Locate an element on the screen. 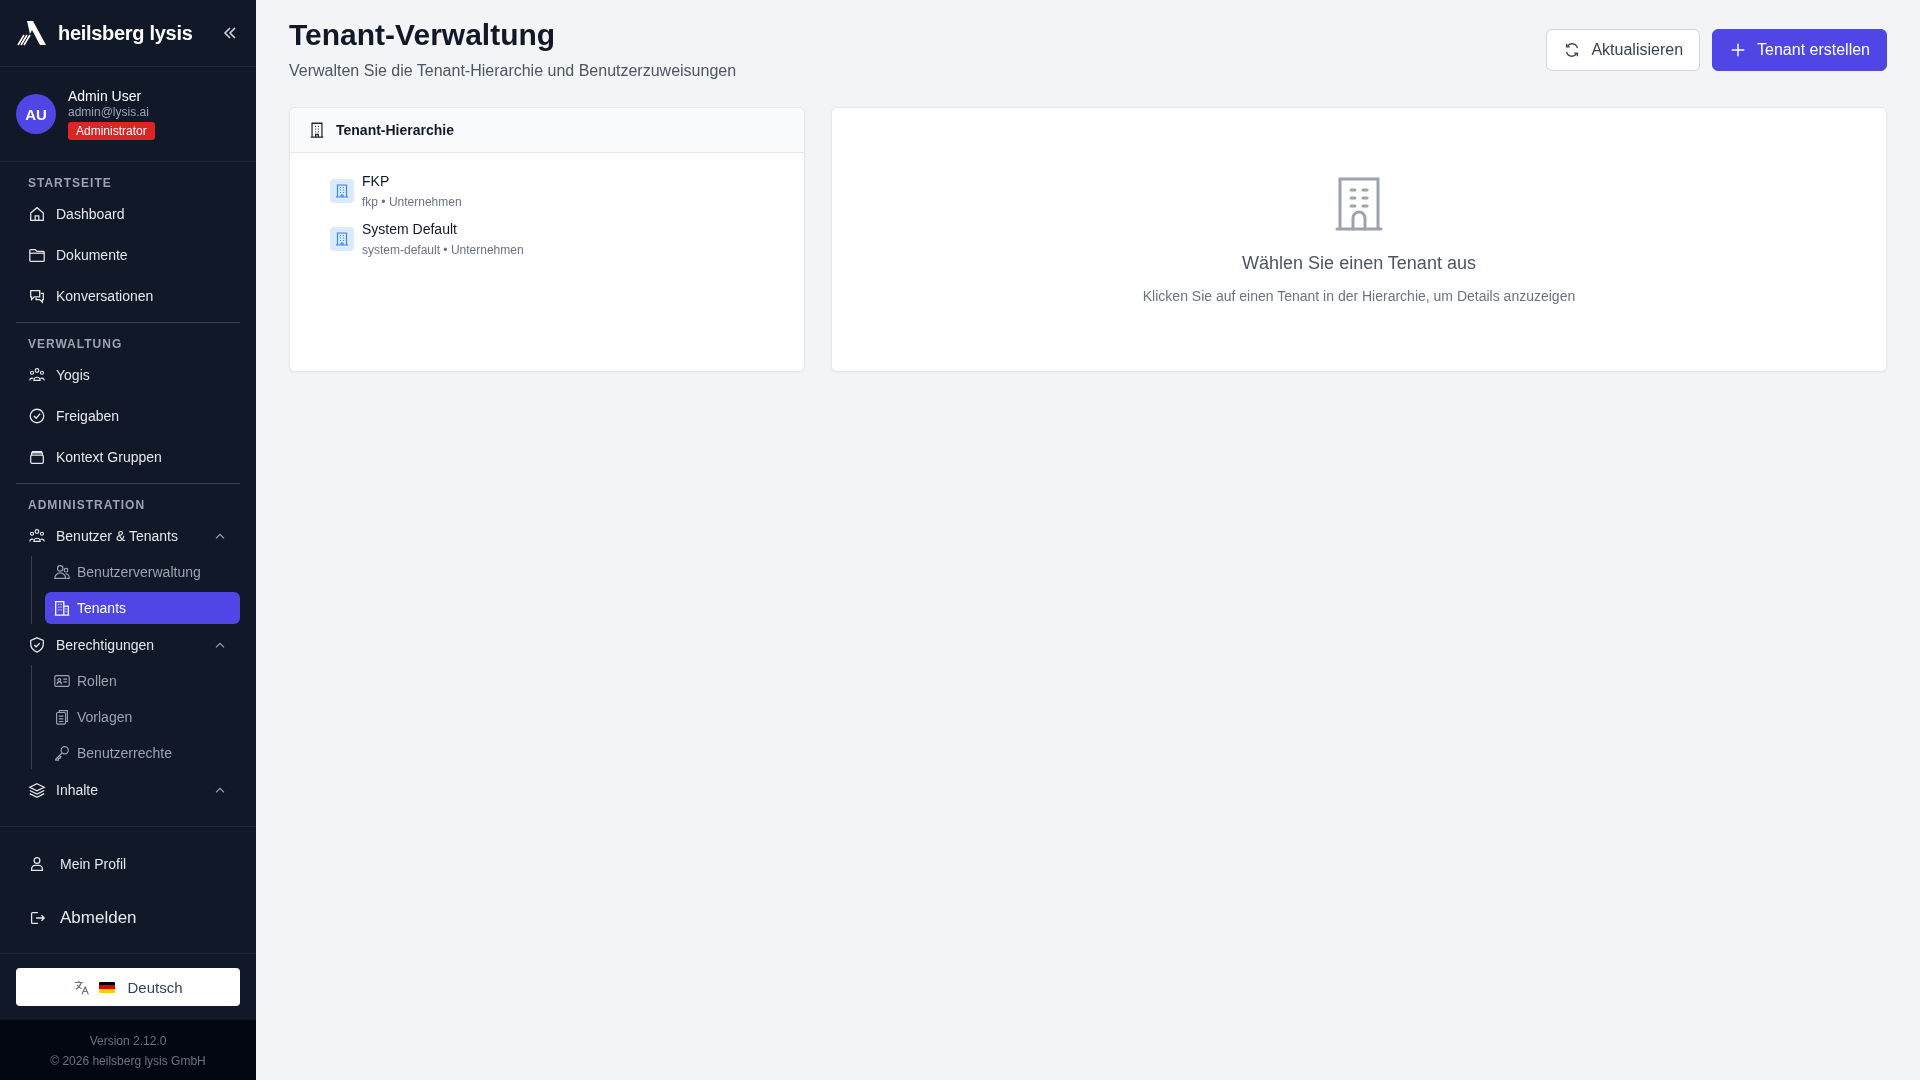 The height and width of the screenshot is (1080, 1920). card-title: Tenant-Hierarchie is located at coordinates (395, 130).